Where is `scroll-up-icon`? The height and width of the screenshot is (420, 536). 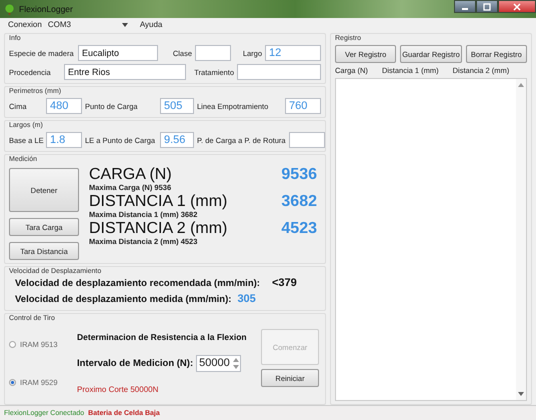
scroll-up-icon is located at coordinates (521, 85).